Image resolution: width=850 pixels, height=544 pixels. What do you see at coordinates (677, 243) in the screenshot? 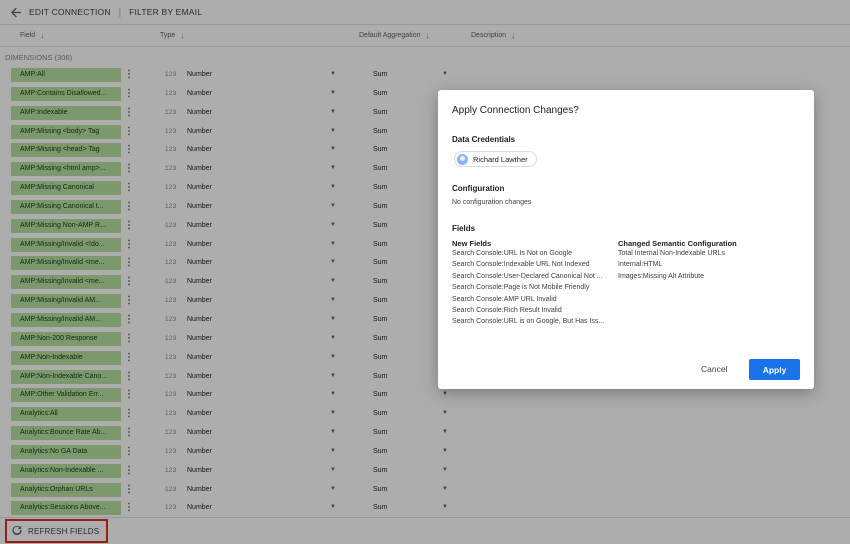
I see `changed-semantic-heading: Changed Semantic Configuration` at bounding box center [677, 243].